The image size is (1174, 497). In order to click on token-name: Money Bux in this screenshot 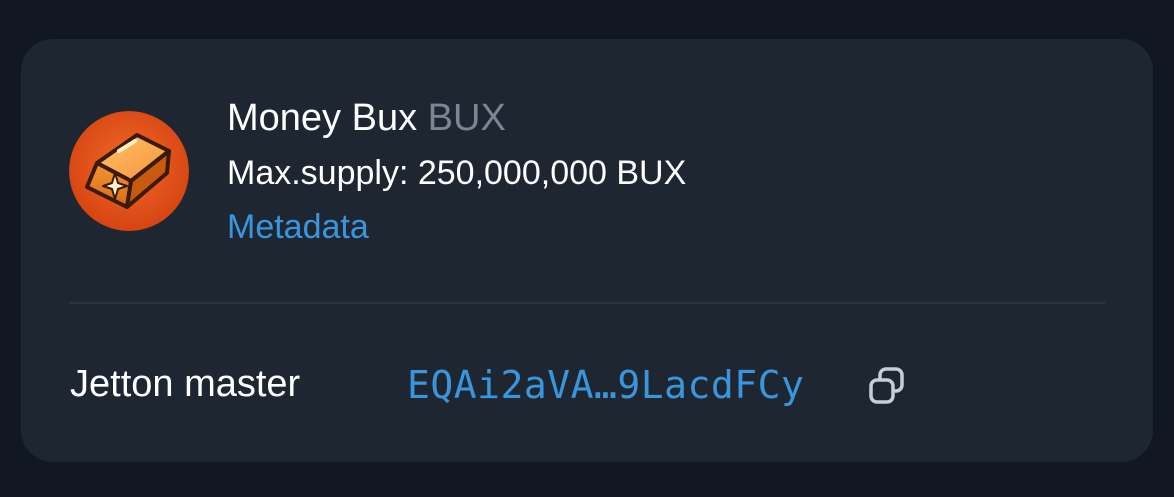, I will do `click(322, 118)`.